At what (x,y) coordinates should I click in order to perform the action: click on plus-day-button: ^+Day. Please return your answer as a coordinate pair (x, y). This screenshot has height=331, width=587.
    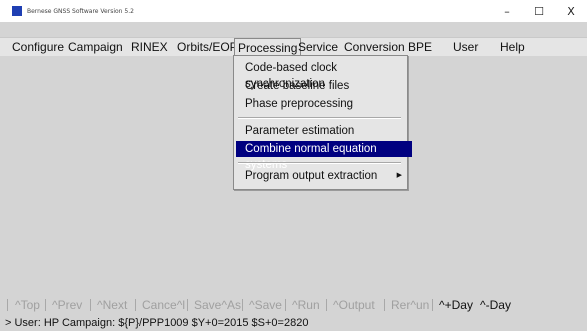
    Looking at the image, I should click on (456, 305).